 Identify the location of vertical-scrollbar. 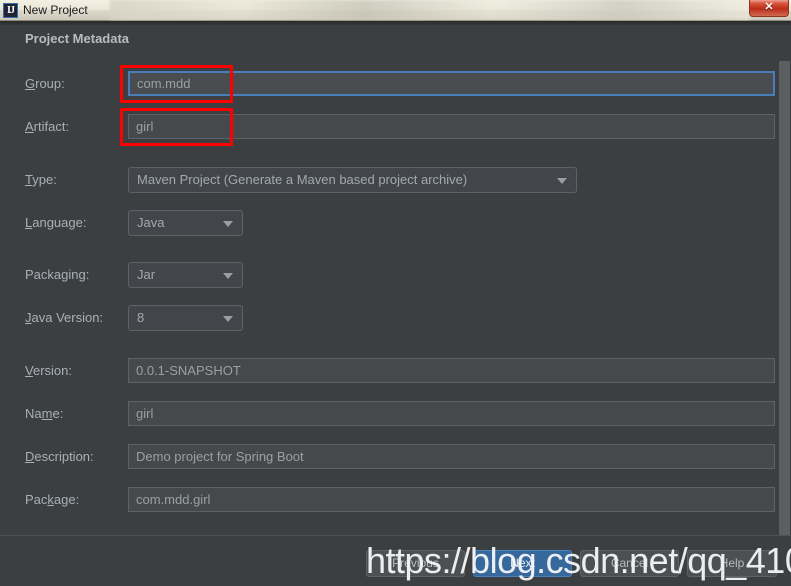
(784, 286).